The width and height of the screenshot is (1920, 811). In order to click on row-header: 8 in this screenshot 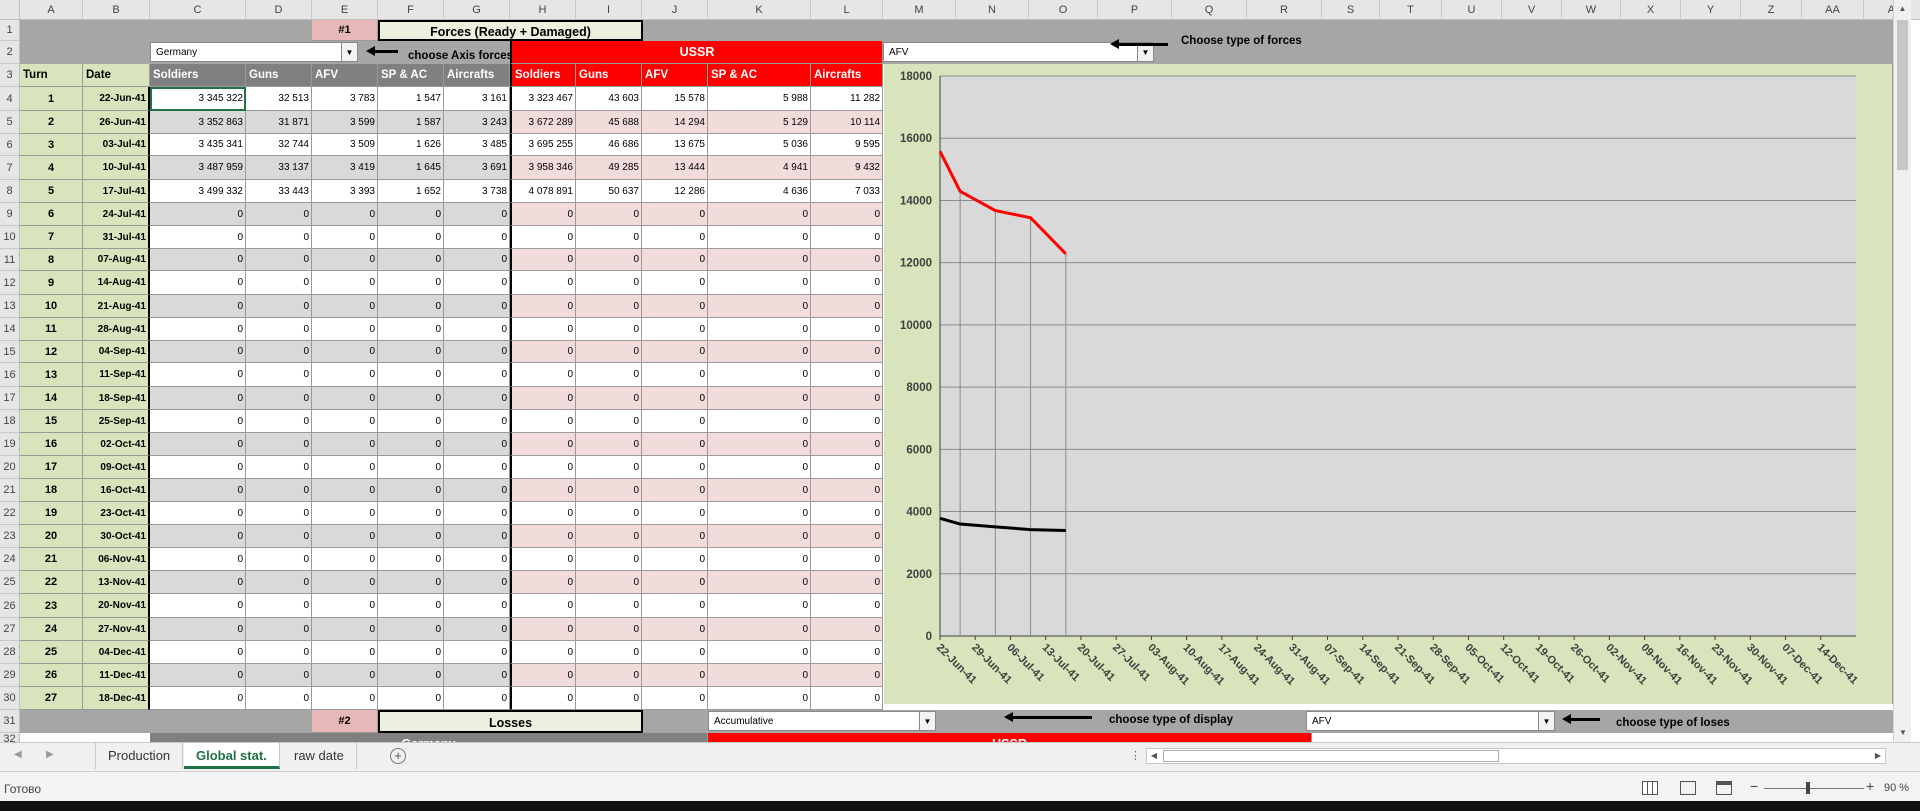, I will do `click(10, 191)`.